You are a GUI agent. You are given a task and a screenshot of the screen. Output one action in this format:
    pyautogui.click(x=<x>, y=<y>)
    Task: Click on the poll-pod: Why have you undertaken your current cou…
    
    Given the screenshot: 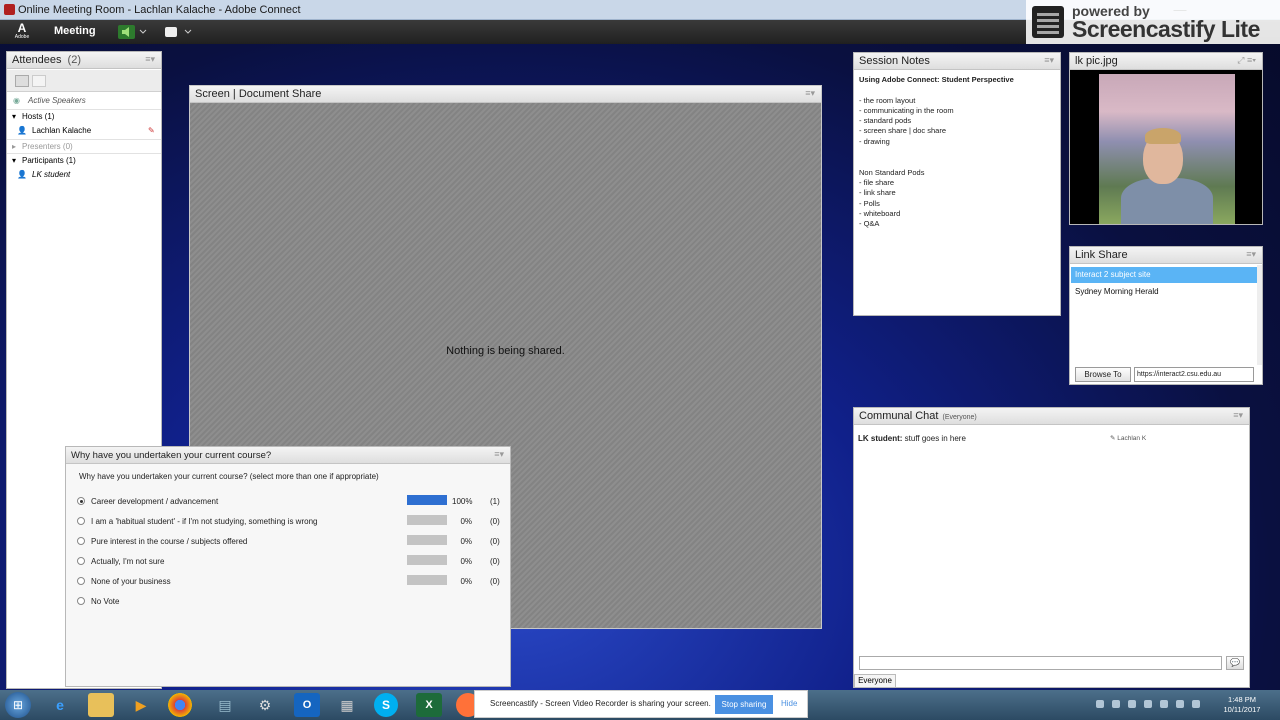 What is the action you would take?
    pyautogui.click(x=288, y=566)
    